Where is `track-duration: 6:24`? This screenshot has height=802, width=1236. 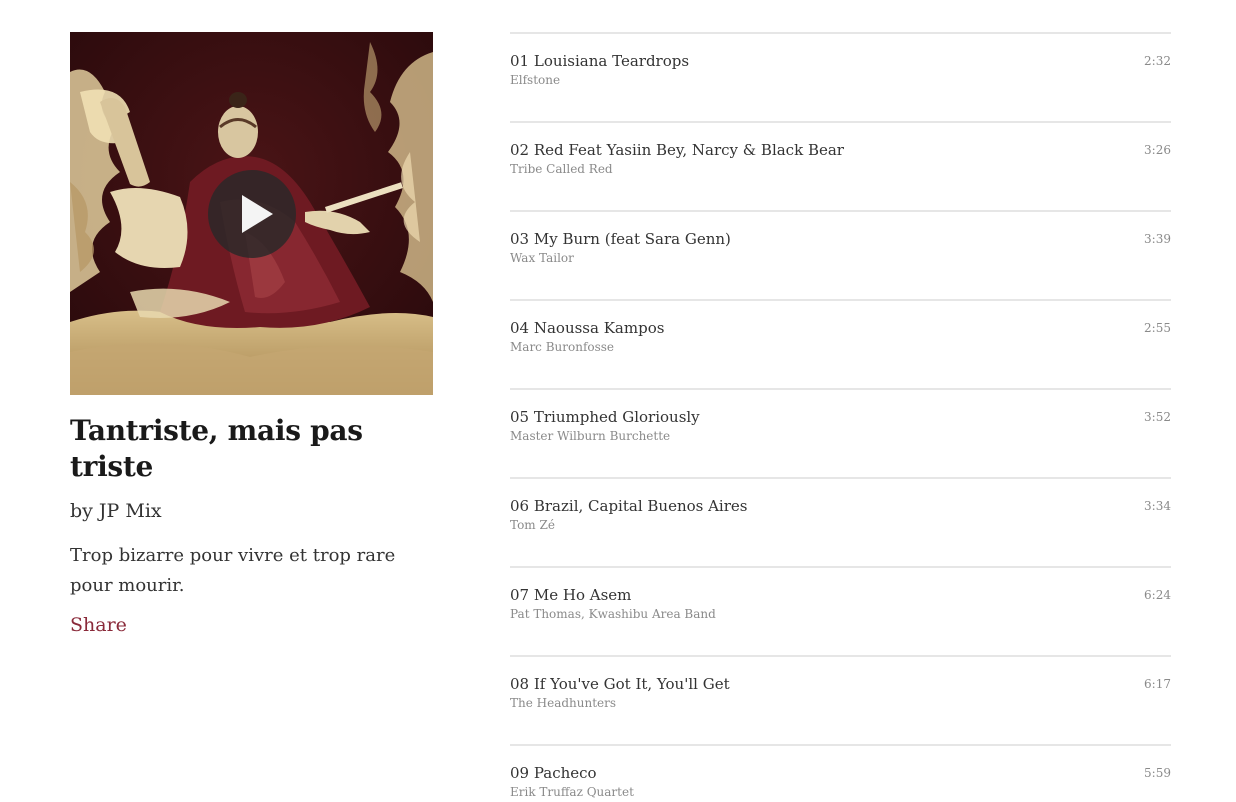
track-duration: 6:24 is located at coordinates (1157, 595).